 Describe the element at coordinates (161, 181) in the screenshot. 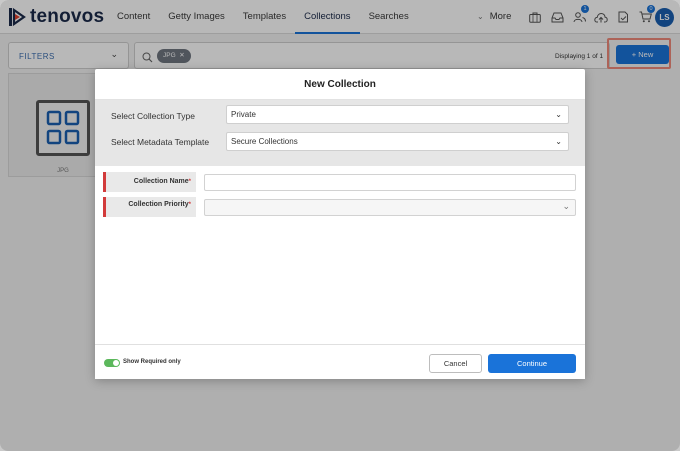

I see `collection-name-label-text: Collection Name` at that location.